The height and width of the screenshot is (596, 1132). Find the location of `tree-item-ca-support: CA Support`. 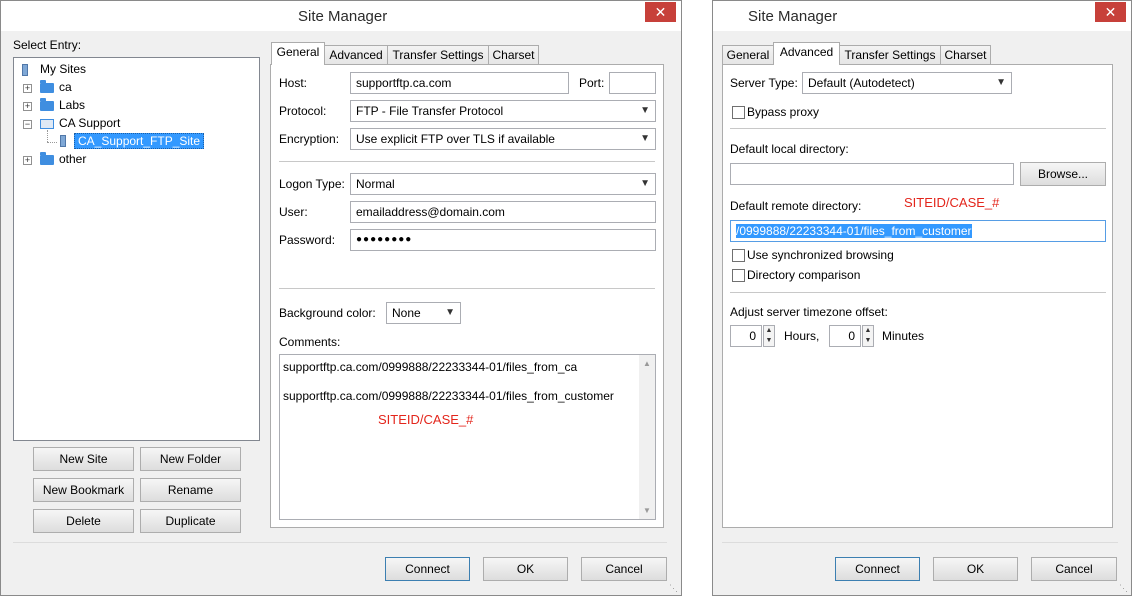

tree-item-ca-support: CA Support is located at coordinates (89, 123).